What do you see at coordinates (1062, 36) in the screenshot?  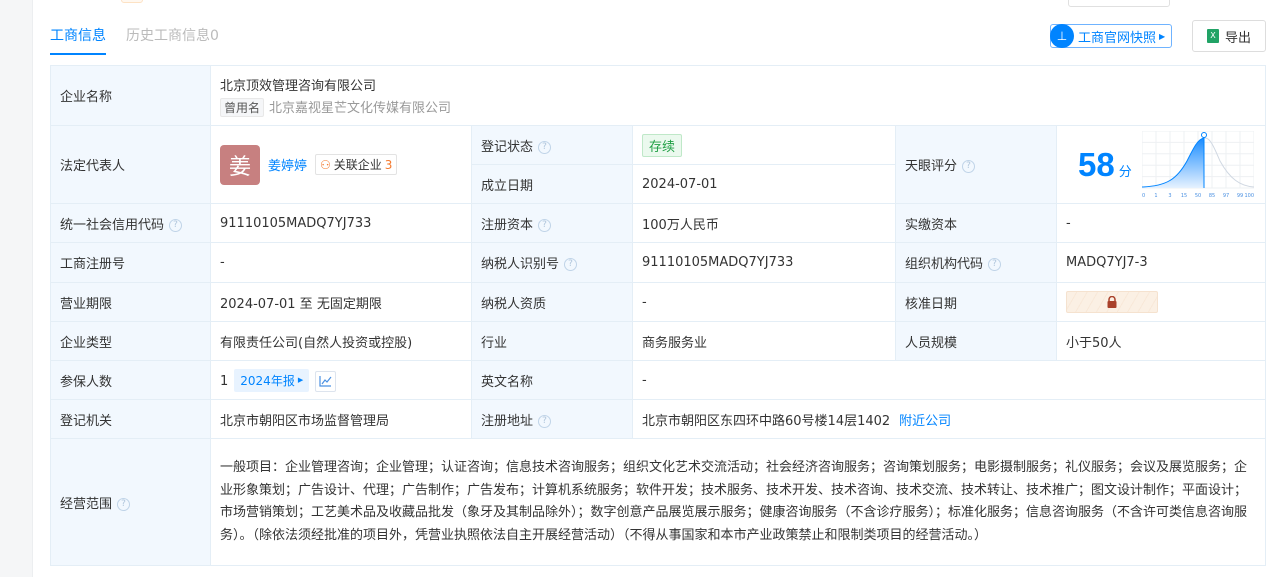 I see `stamp-icon: ⊥` at bounding box center [1062, 36].